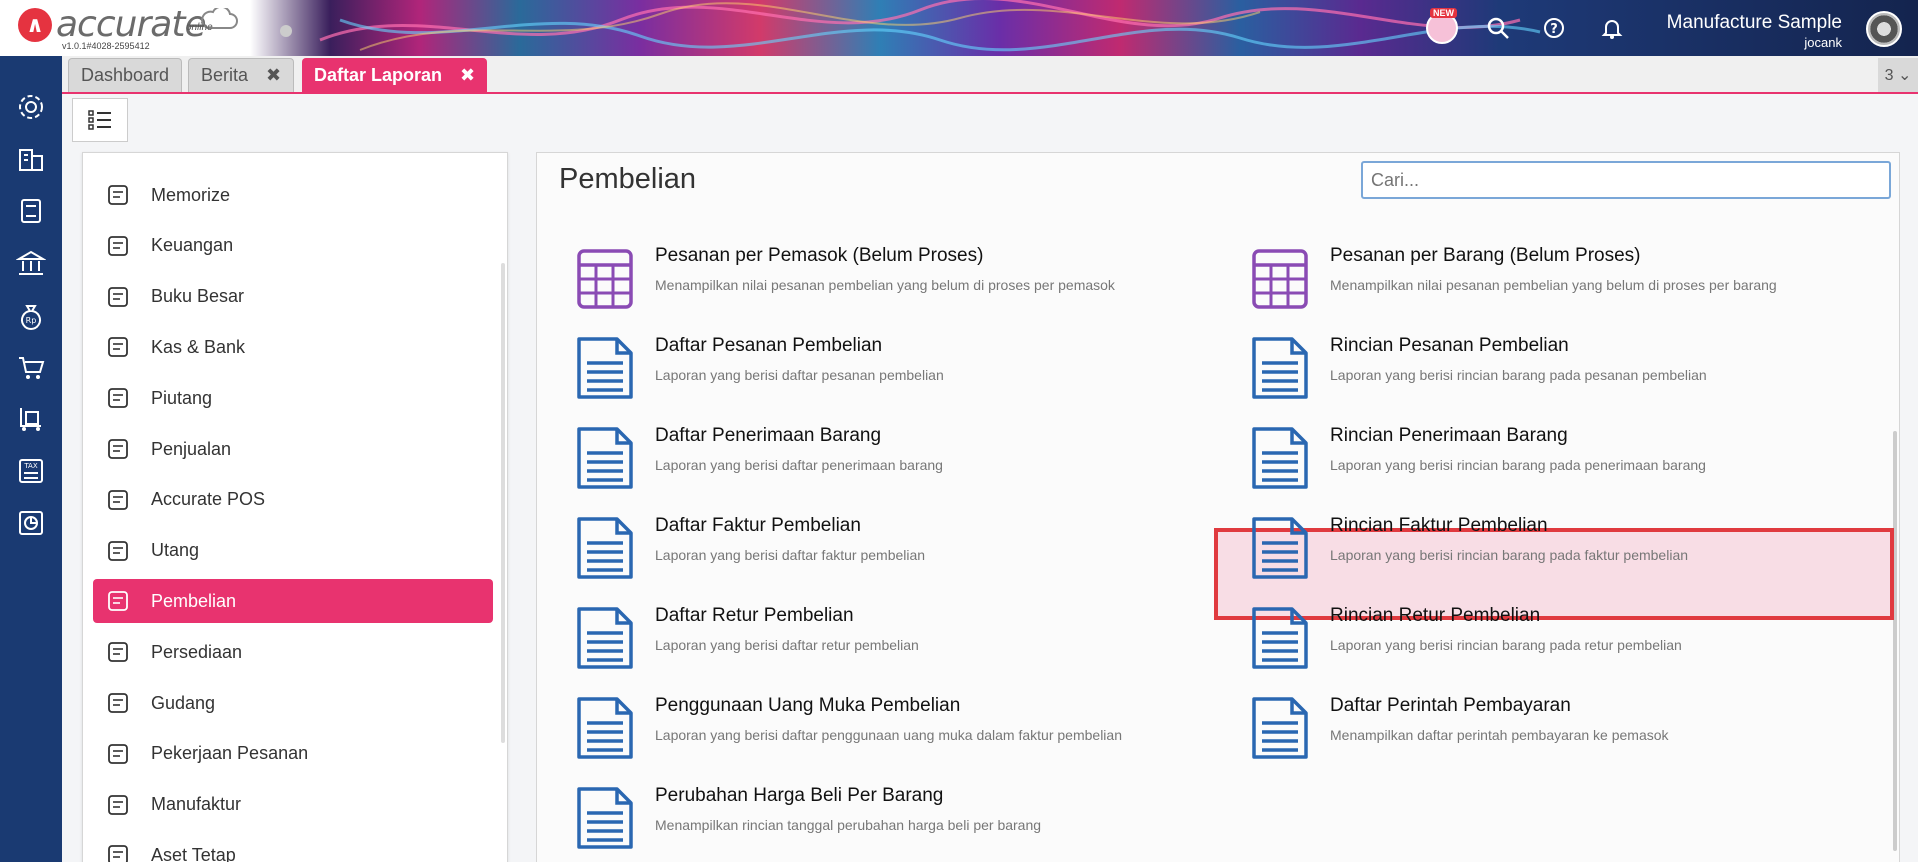  I want to click on book-icon, so click(31, 211).